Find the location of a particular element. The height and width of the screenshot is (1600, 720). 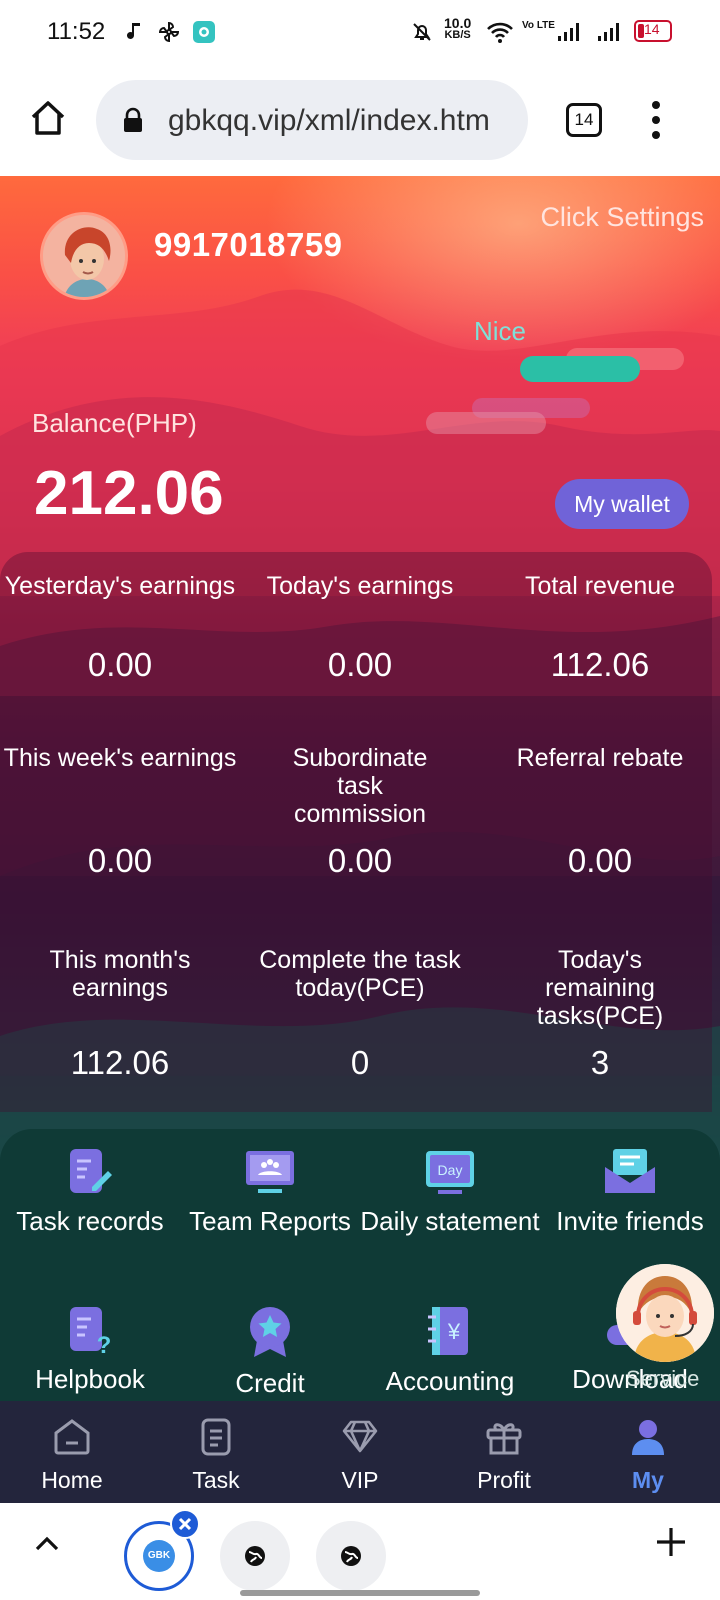

ledger-icon: ¥ is located at coordinates (448, 1331).